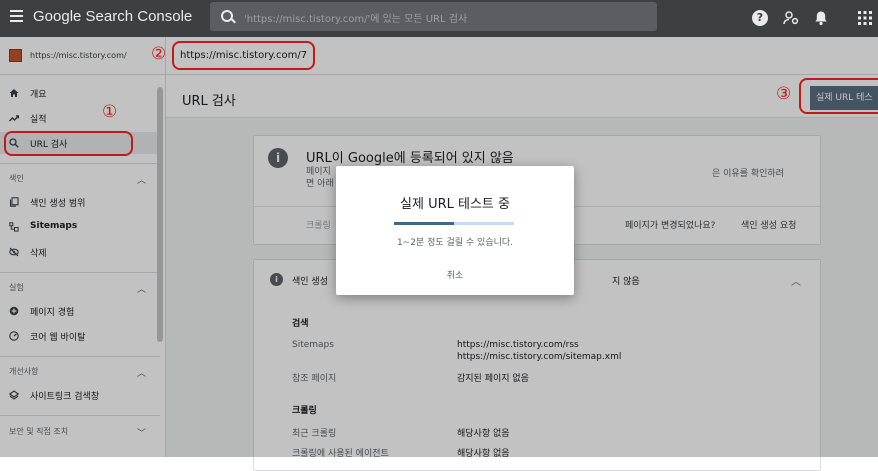  Describe the element at coordinates (821, 18) in the screenshot. I see `bell-icon` at that location.